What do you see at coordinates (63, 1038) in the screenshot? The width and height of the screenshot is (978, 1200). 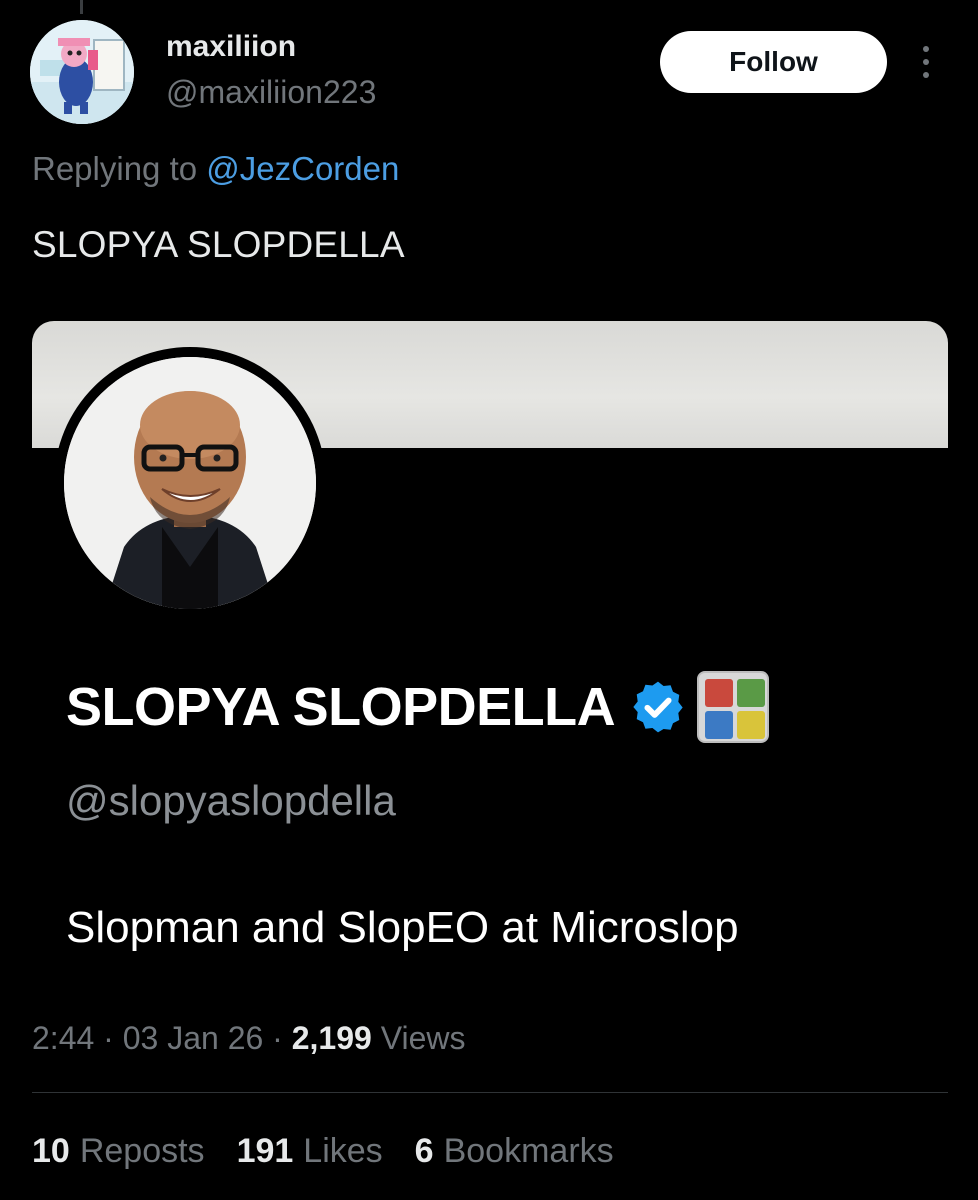 I see `tweet-time: 2:44` at bounding box center [63, 1038].